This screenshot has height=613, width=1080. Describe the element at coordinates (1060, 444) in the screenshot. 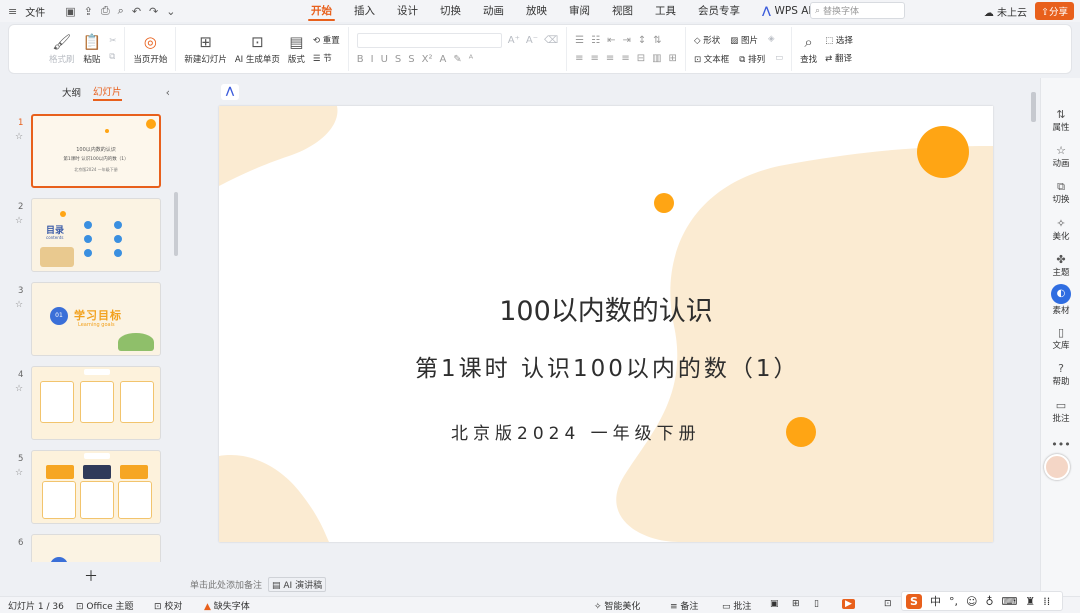

I see `sidebar-settings: •••设置` at that location.